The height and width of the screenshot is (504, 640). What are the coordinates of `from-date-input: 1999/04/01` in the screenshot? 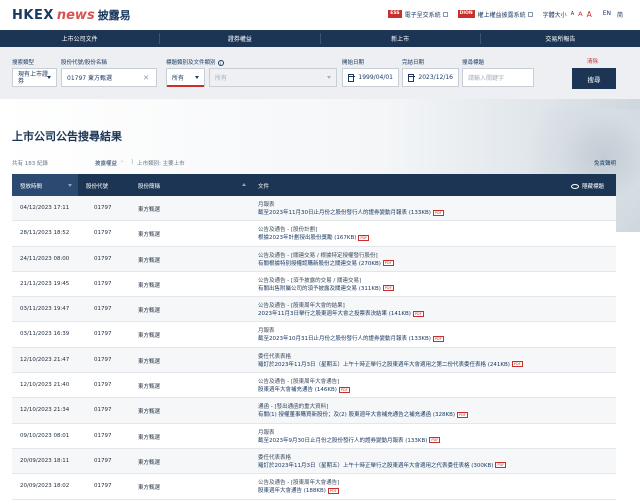 It's located at (370, 77).